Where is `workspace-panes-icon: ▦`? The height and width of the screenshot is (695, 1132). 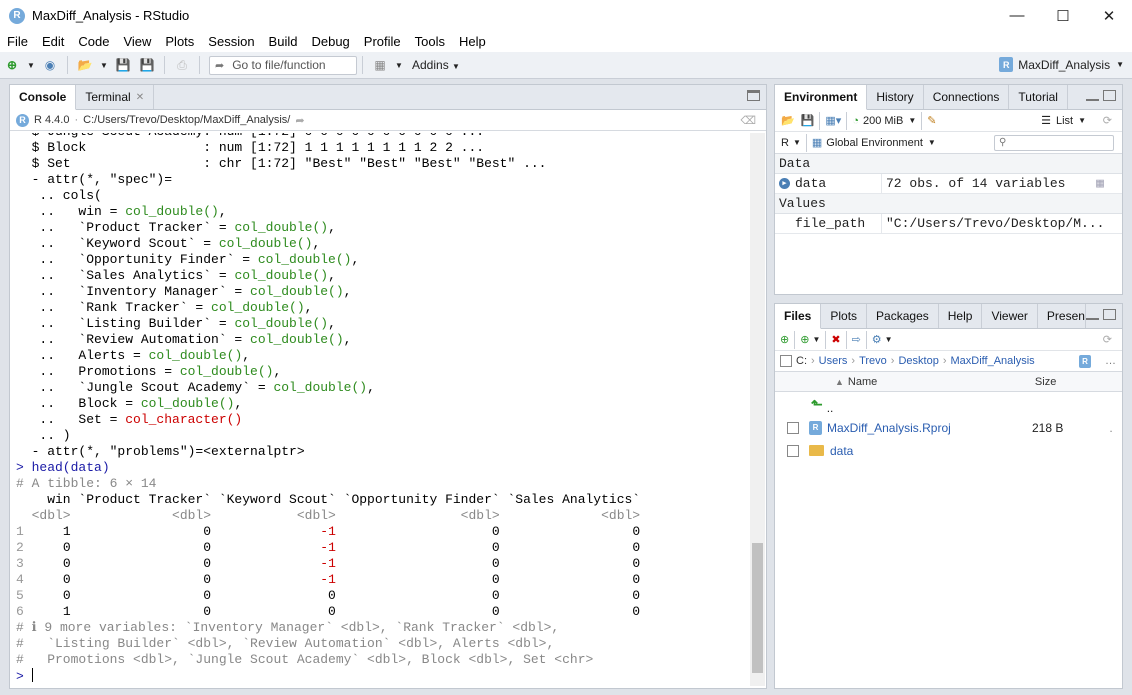
workspace-panes-icon: ▦ is located at coordinates (380, 65).